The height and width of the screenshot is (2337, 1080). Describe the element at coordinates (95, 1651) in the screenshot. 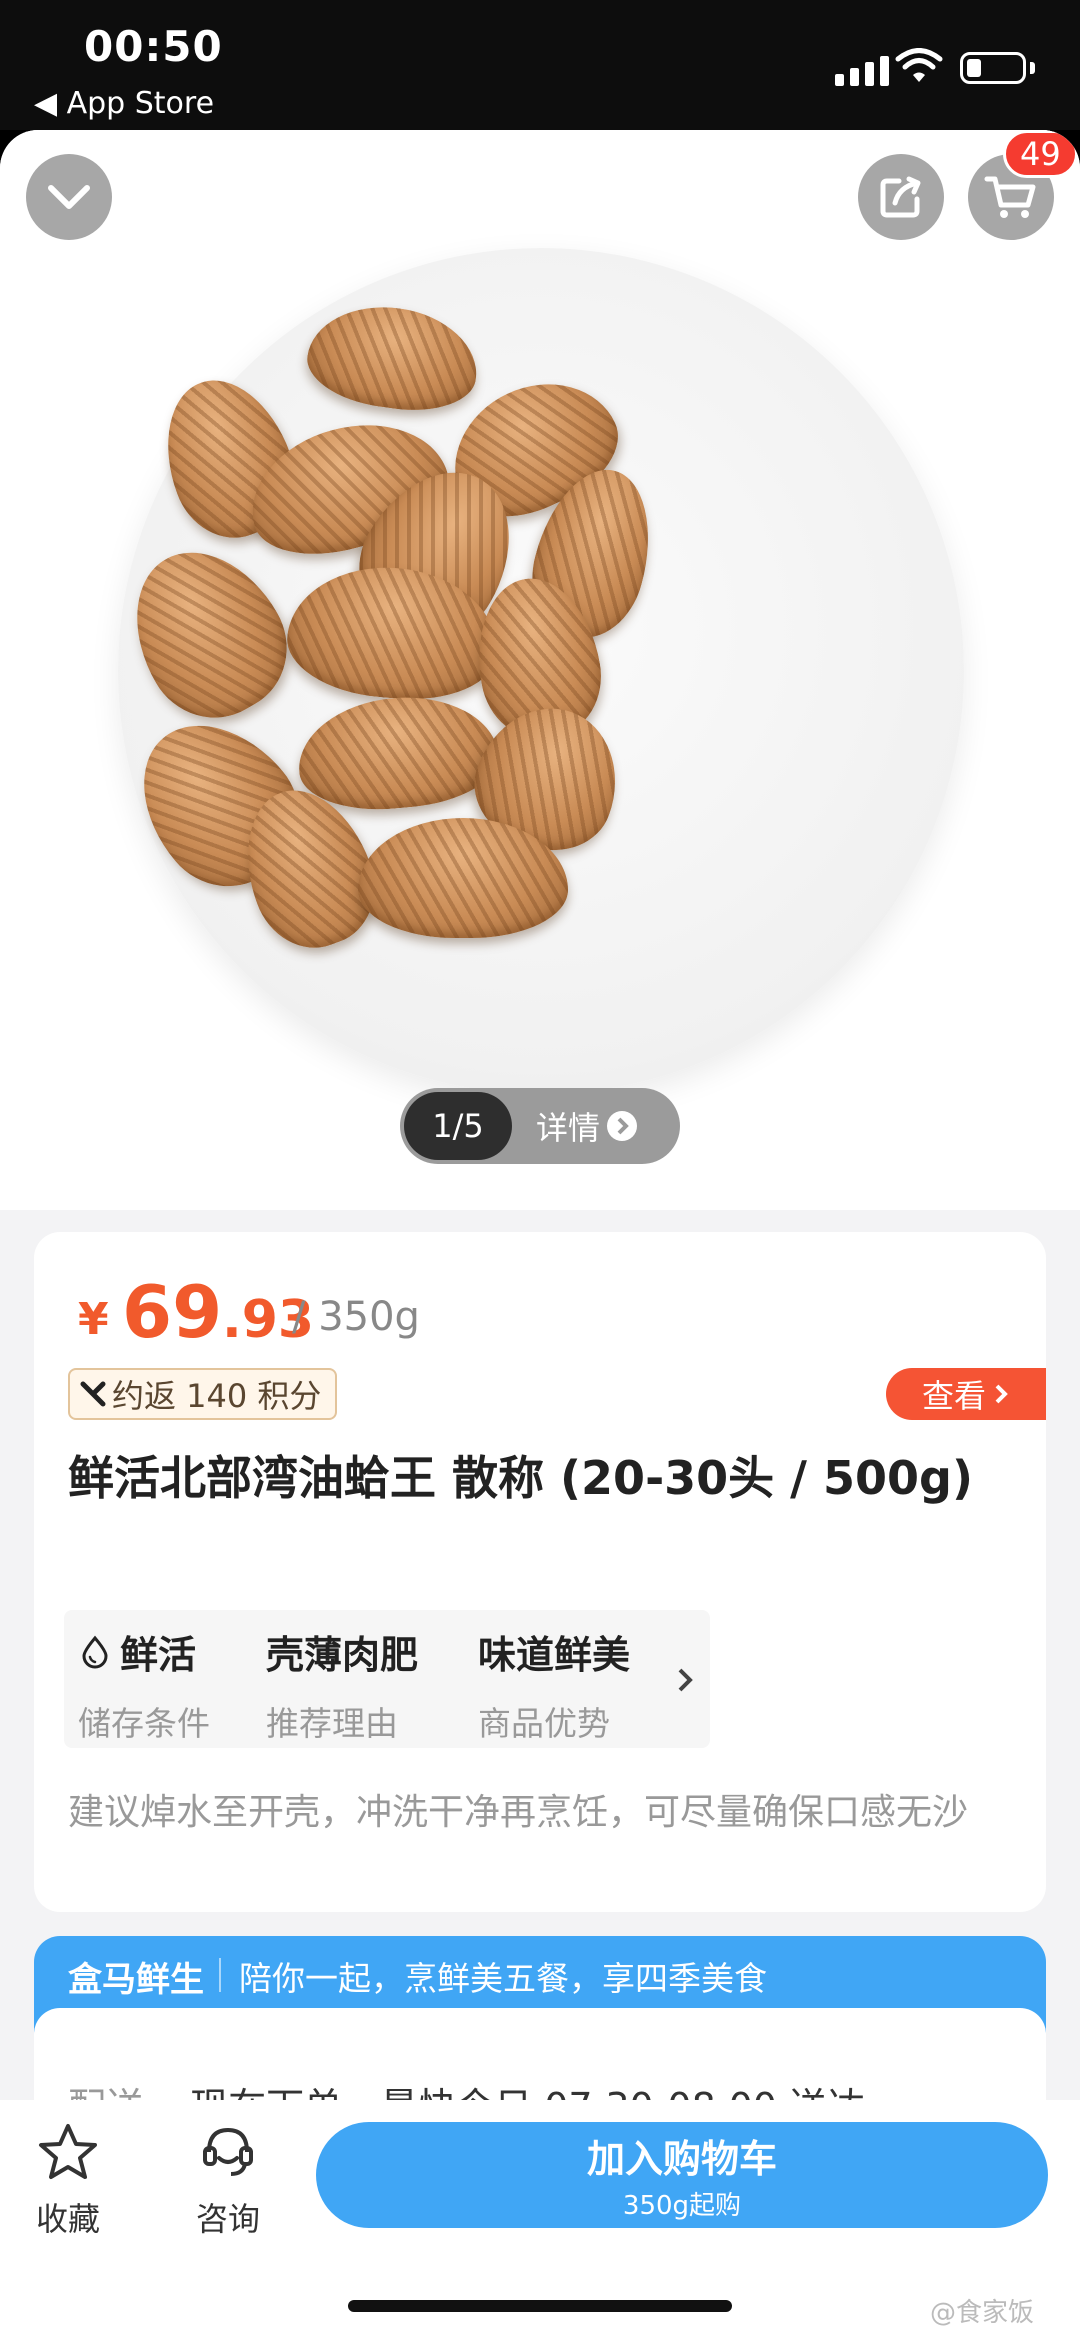

I see `water-drop-icon` at that location.